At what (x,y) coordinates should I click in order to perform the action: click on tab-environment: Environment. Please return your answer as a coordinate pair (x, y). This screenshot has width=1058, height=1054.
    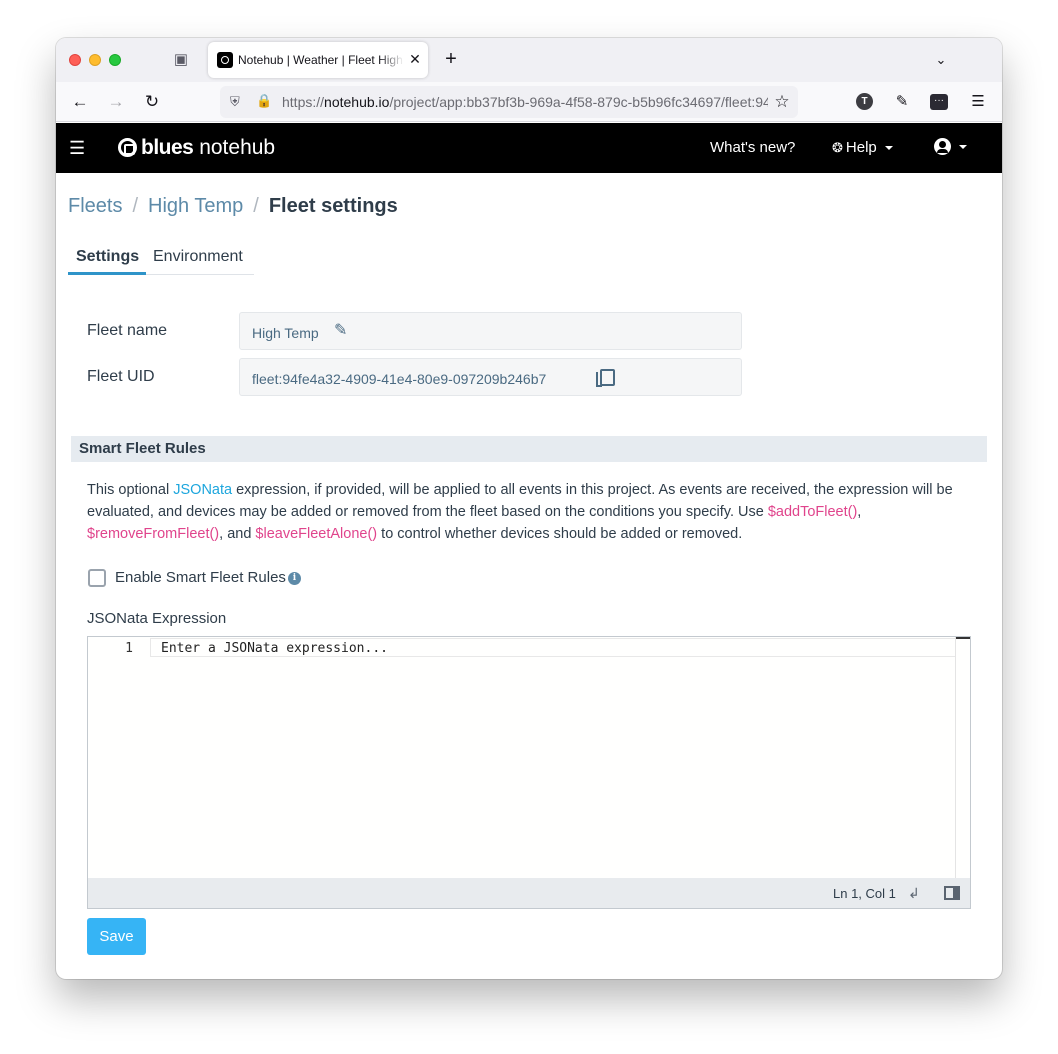
    Looking at the image, I should click on (198, 257).